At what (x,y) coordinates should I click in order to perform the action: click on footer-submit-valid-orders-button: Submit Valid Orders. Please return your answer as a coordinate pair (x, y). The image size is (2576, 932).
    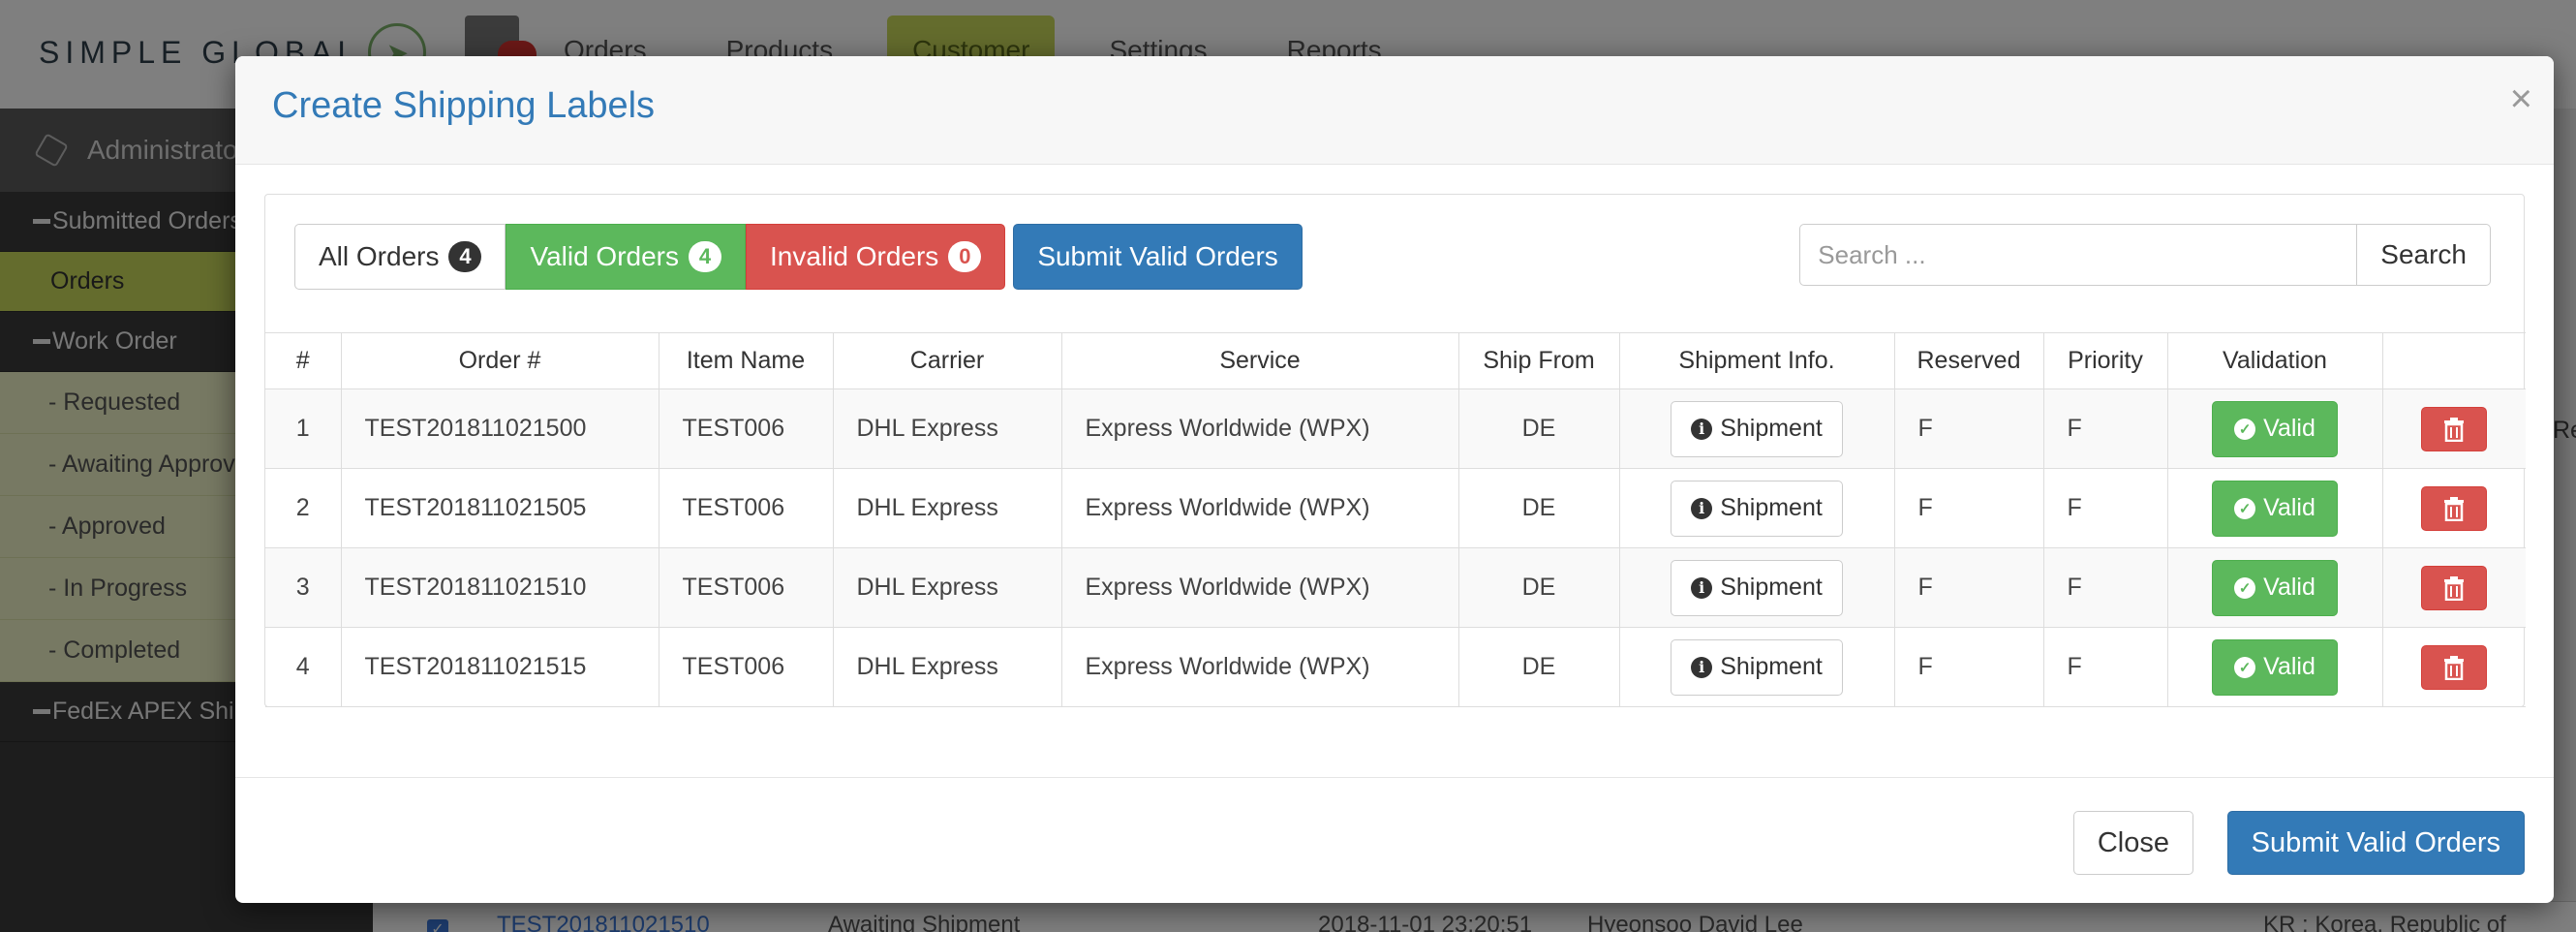
    Looking at the image, I should click on (2375, 843).